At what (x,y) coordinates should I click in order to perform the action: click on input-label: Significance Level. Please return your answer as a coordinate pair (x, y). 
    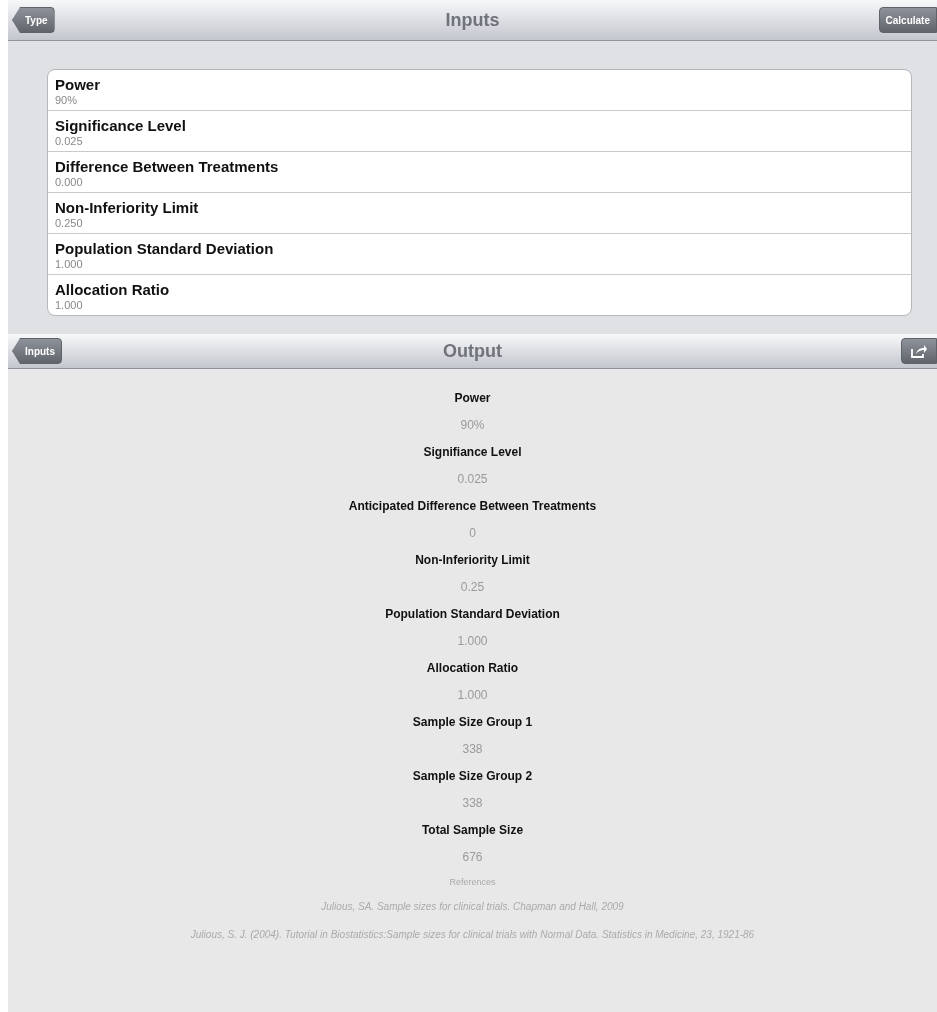
    Looking at the image, I should click on (121, 125).